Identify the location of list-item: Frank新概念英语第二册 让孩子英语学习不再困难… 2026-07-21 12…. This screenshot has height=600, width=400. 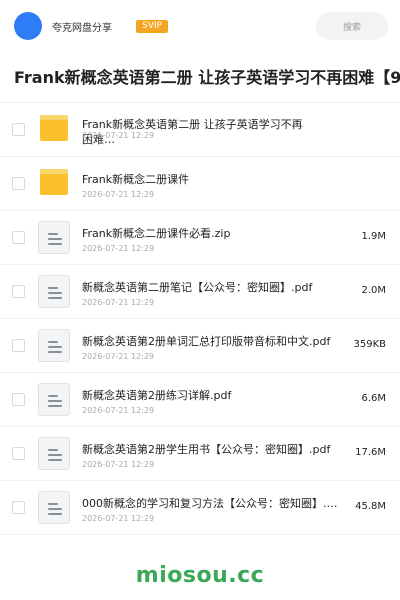
(200, 130).